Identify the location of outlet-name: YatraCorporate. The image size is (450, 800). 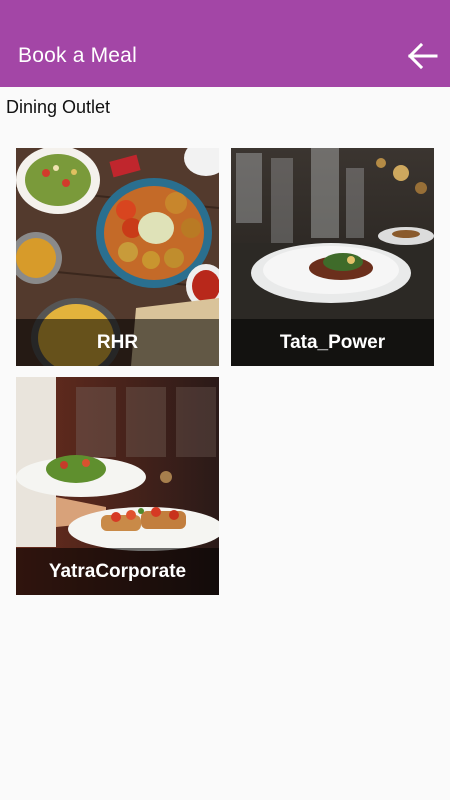
(117, 571).